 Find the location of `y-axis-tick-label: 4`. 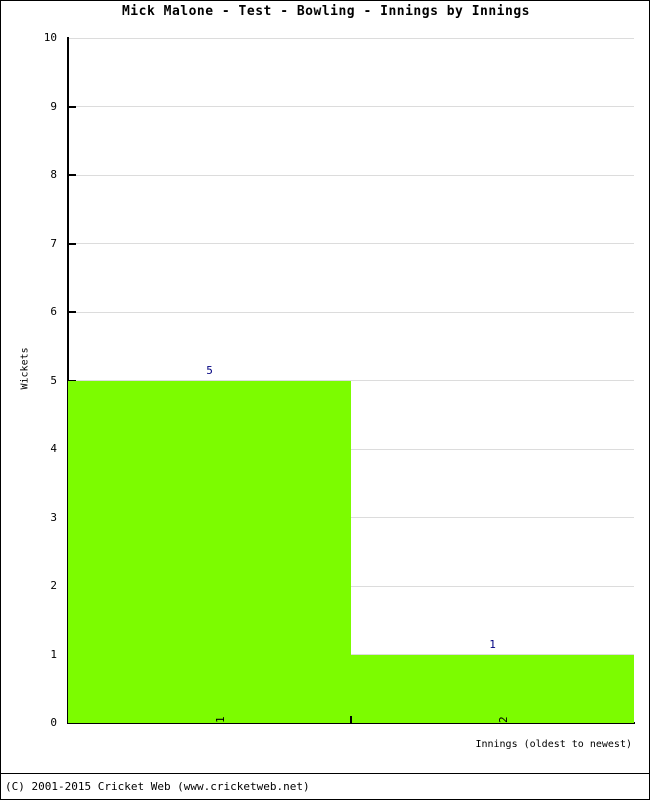

y-axis-tick-label: 4 is located at coordinates (53, 448).